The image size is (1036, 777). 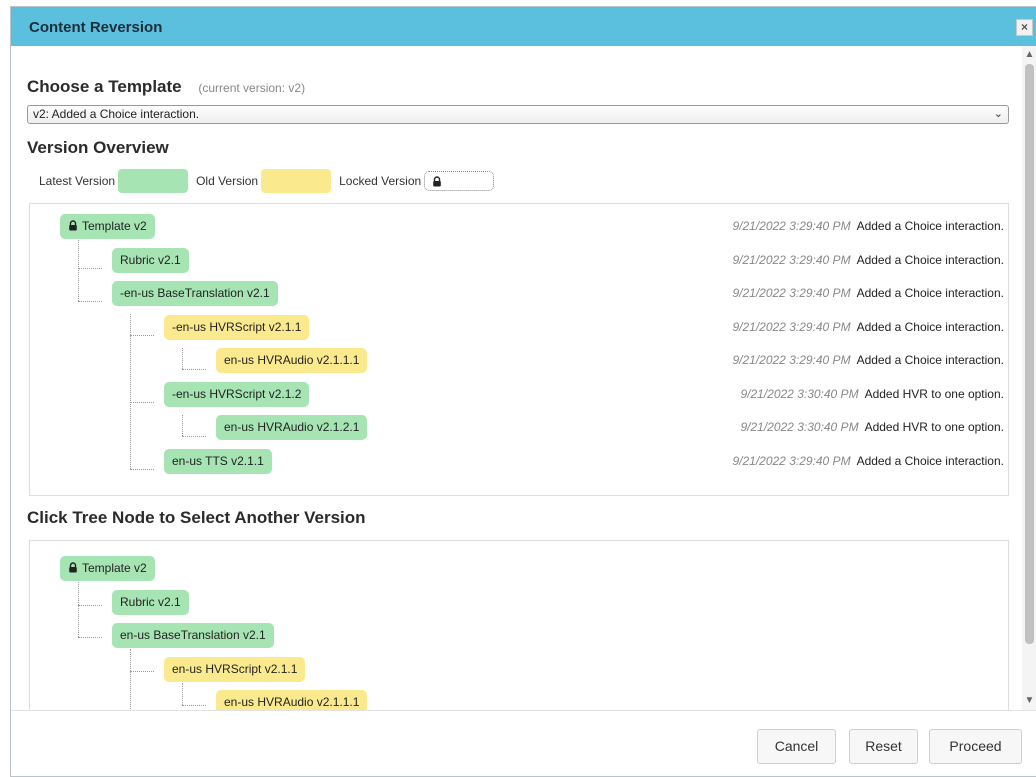 What do you see at coordinates (227, 181) in the screenshot?
I see `legend-old-label: Old Version` at bounding box center [227, 181].